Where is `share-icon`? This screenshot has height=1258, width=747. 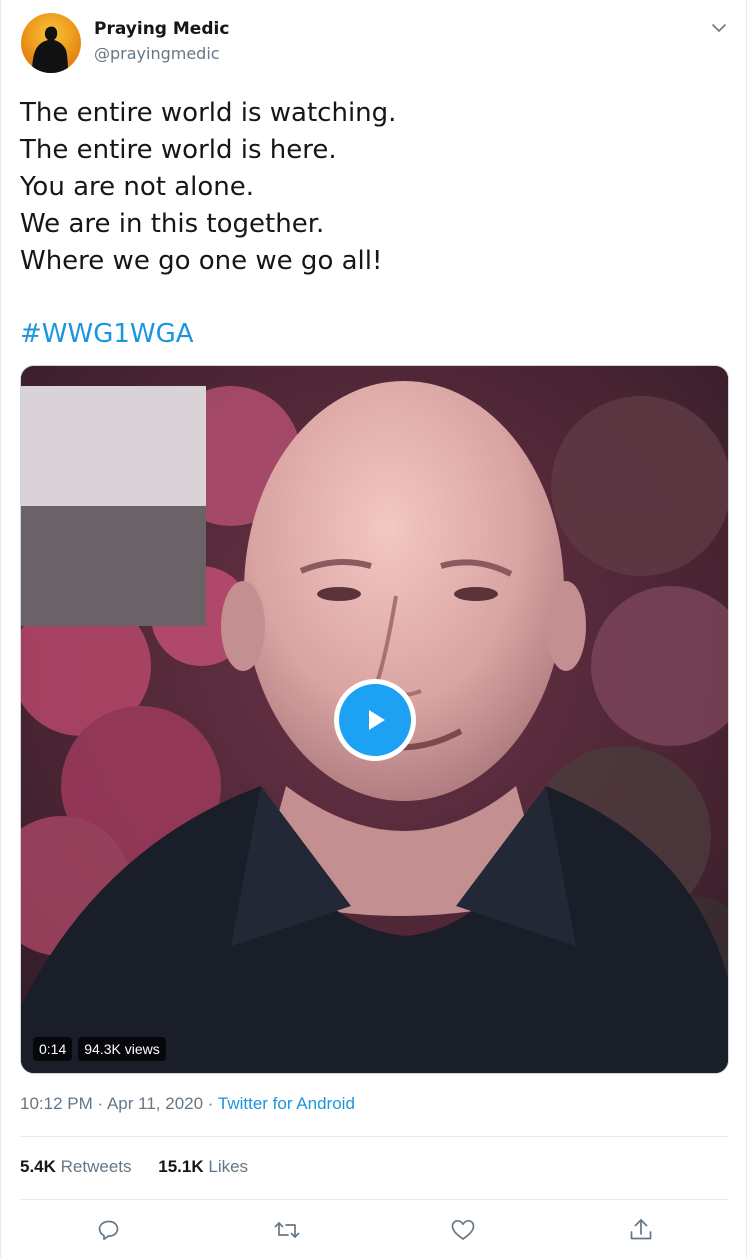
share-icon is located at coordinates (641, 1229).